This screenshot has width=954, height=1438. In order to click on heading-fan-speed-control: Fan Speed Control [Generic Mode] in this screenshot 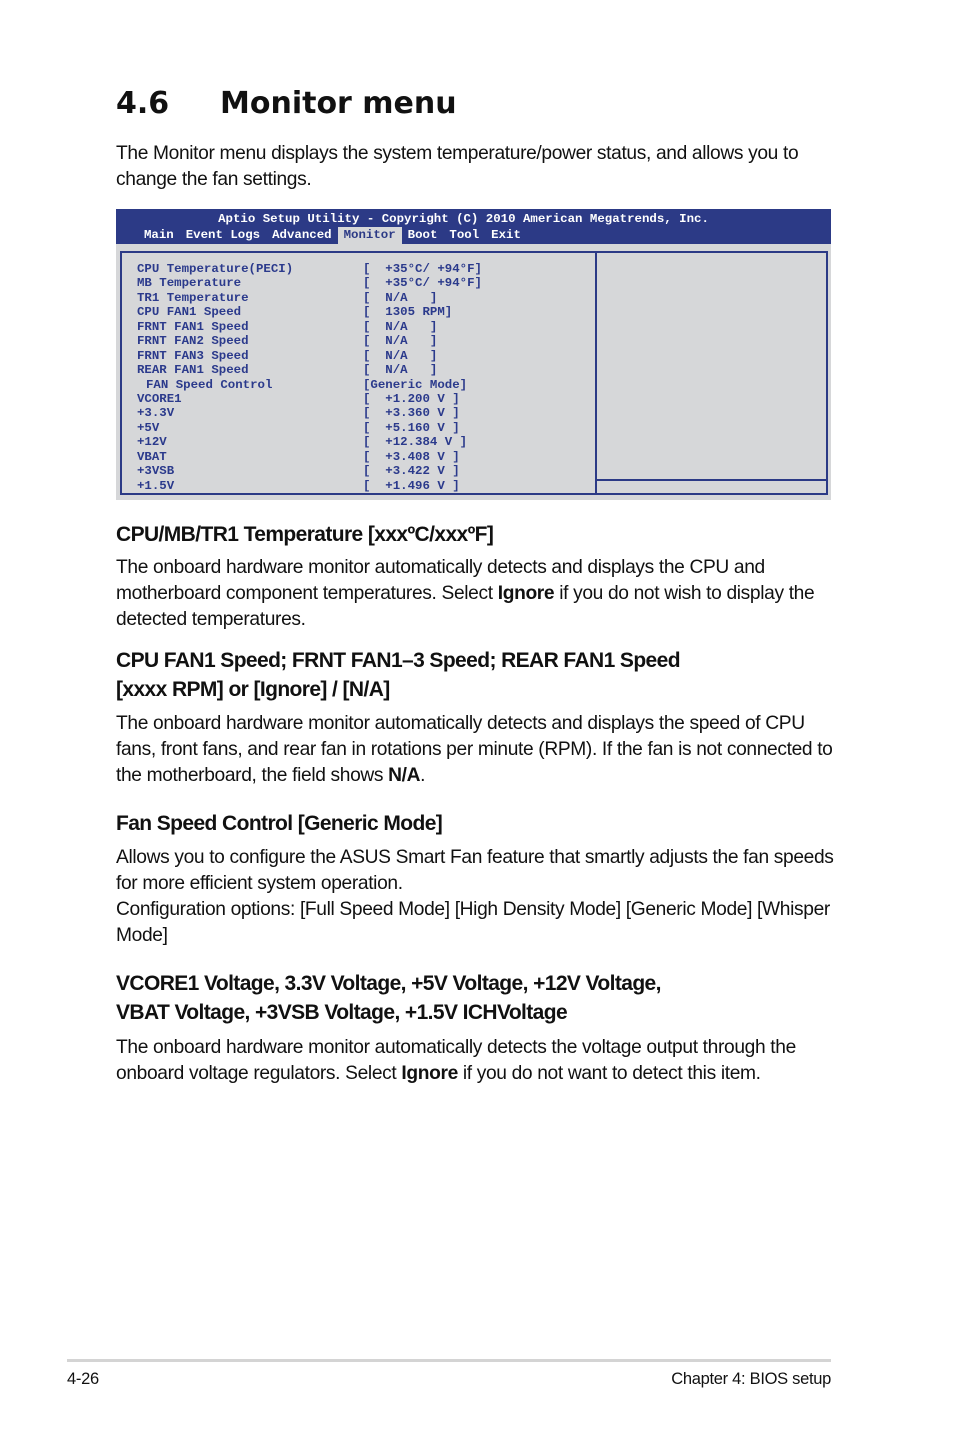, I will do `click(279, 823)`.